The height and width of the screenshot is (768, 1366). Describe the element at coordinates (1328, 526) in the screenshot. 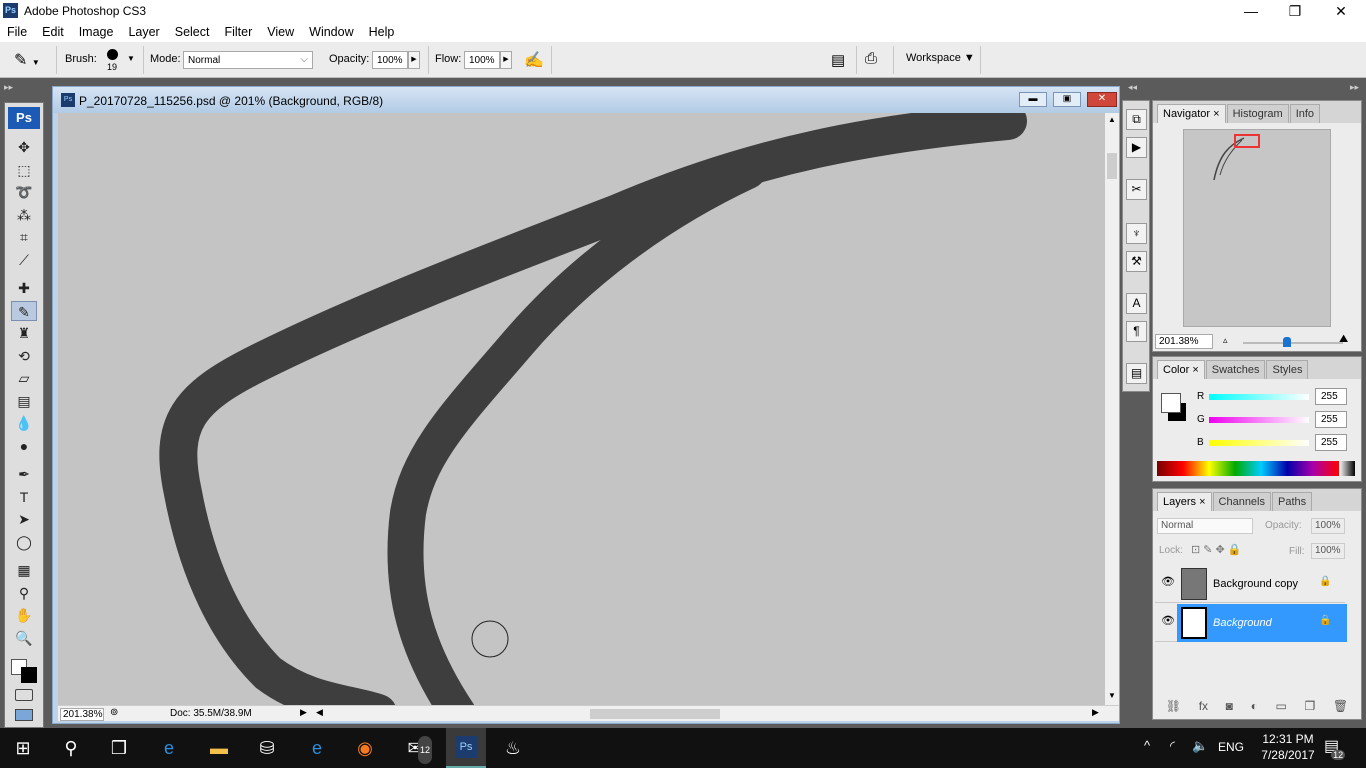

I see `layer-opacity-input: 100%` at that location.